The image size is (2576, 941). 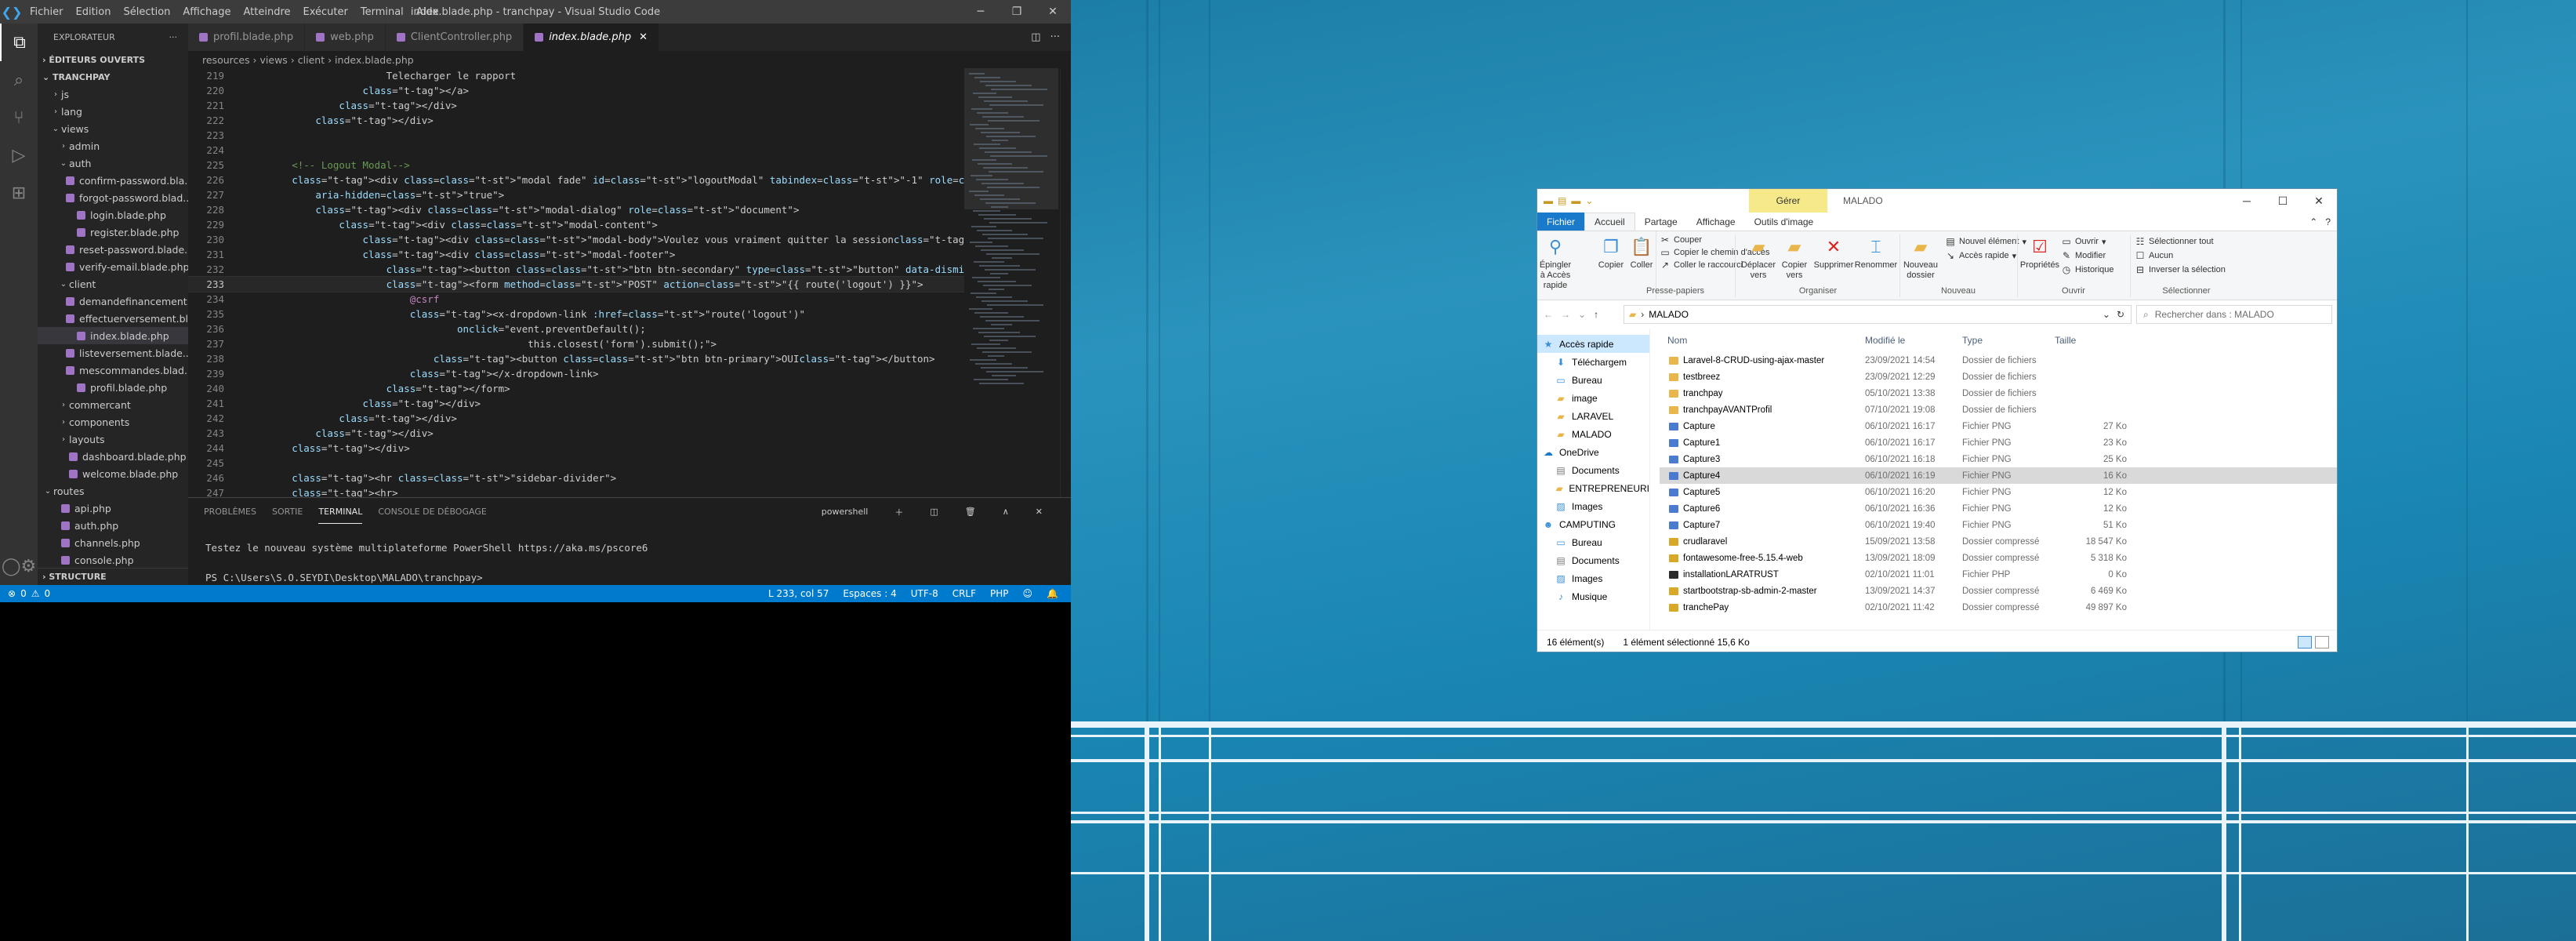 I want to click on account-icon: ◯, so click(x=12, y=566).